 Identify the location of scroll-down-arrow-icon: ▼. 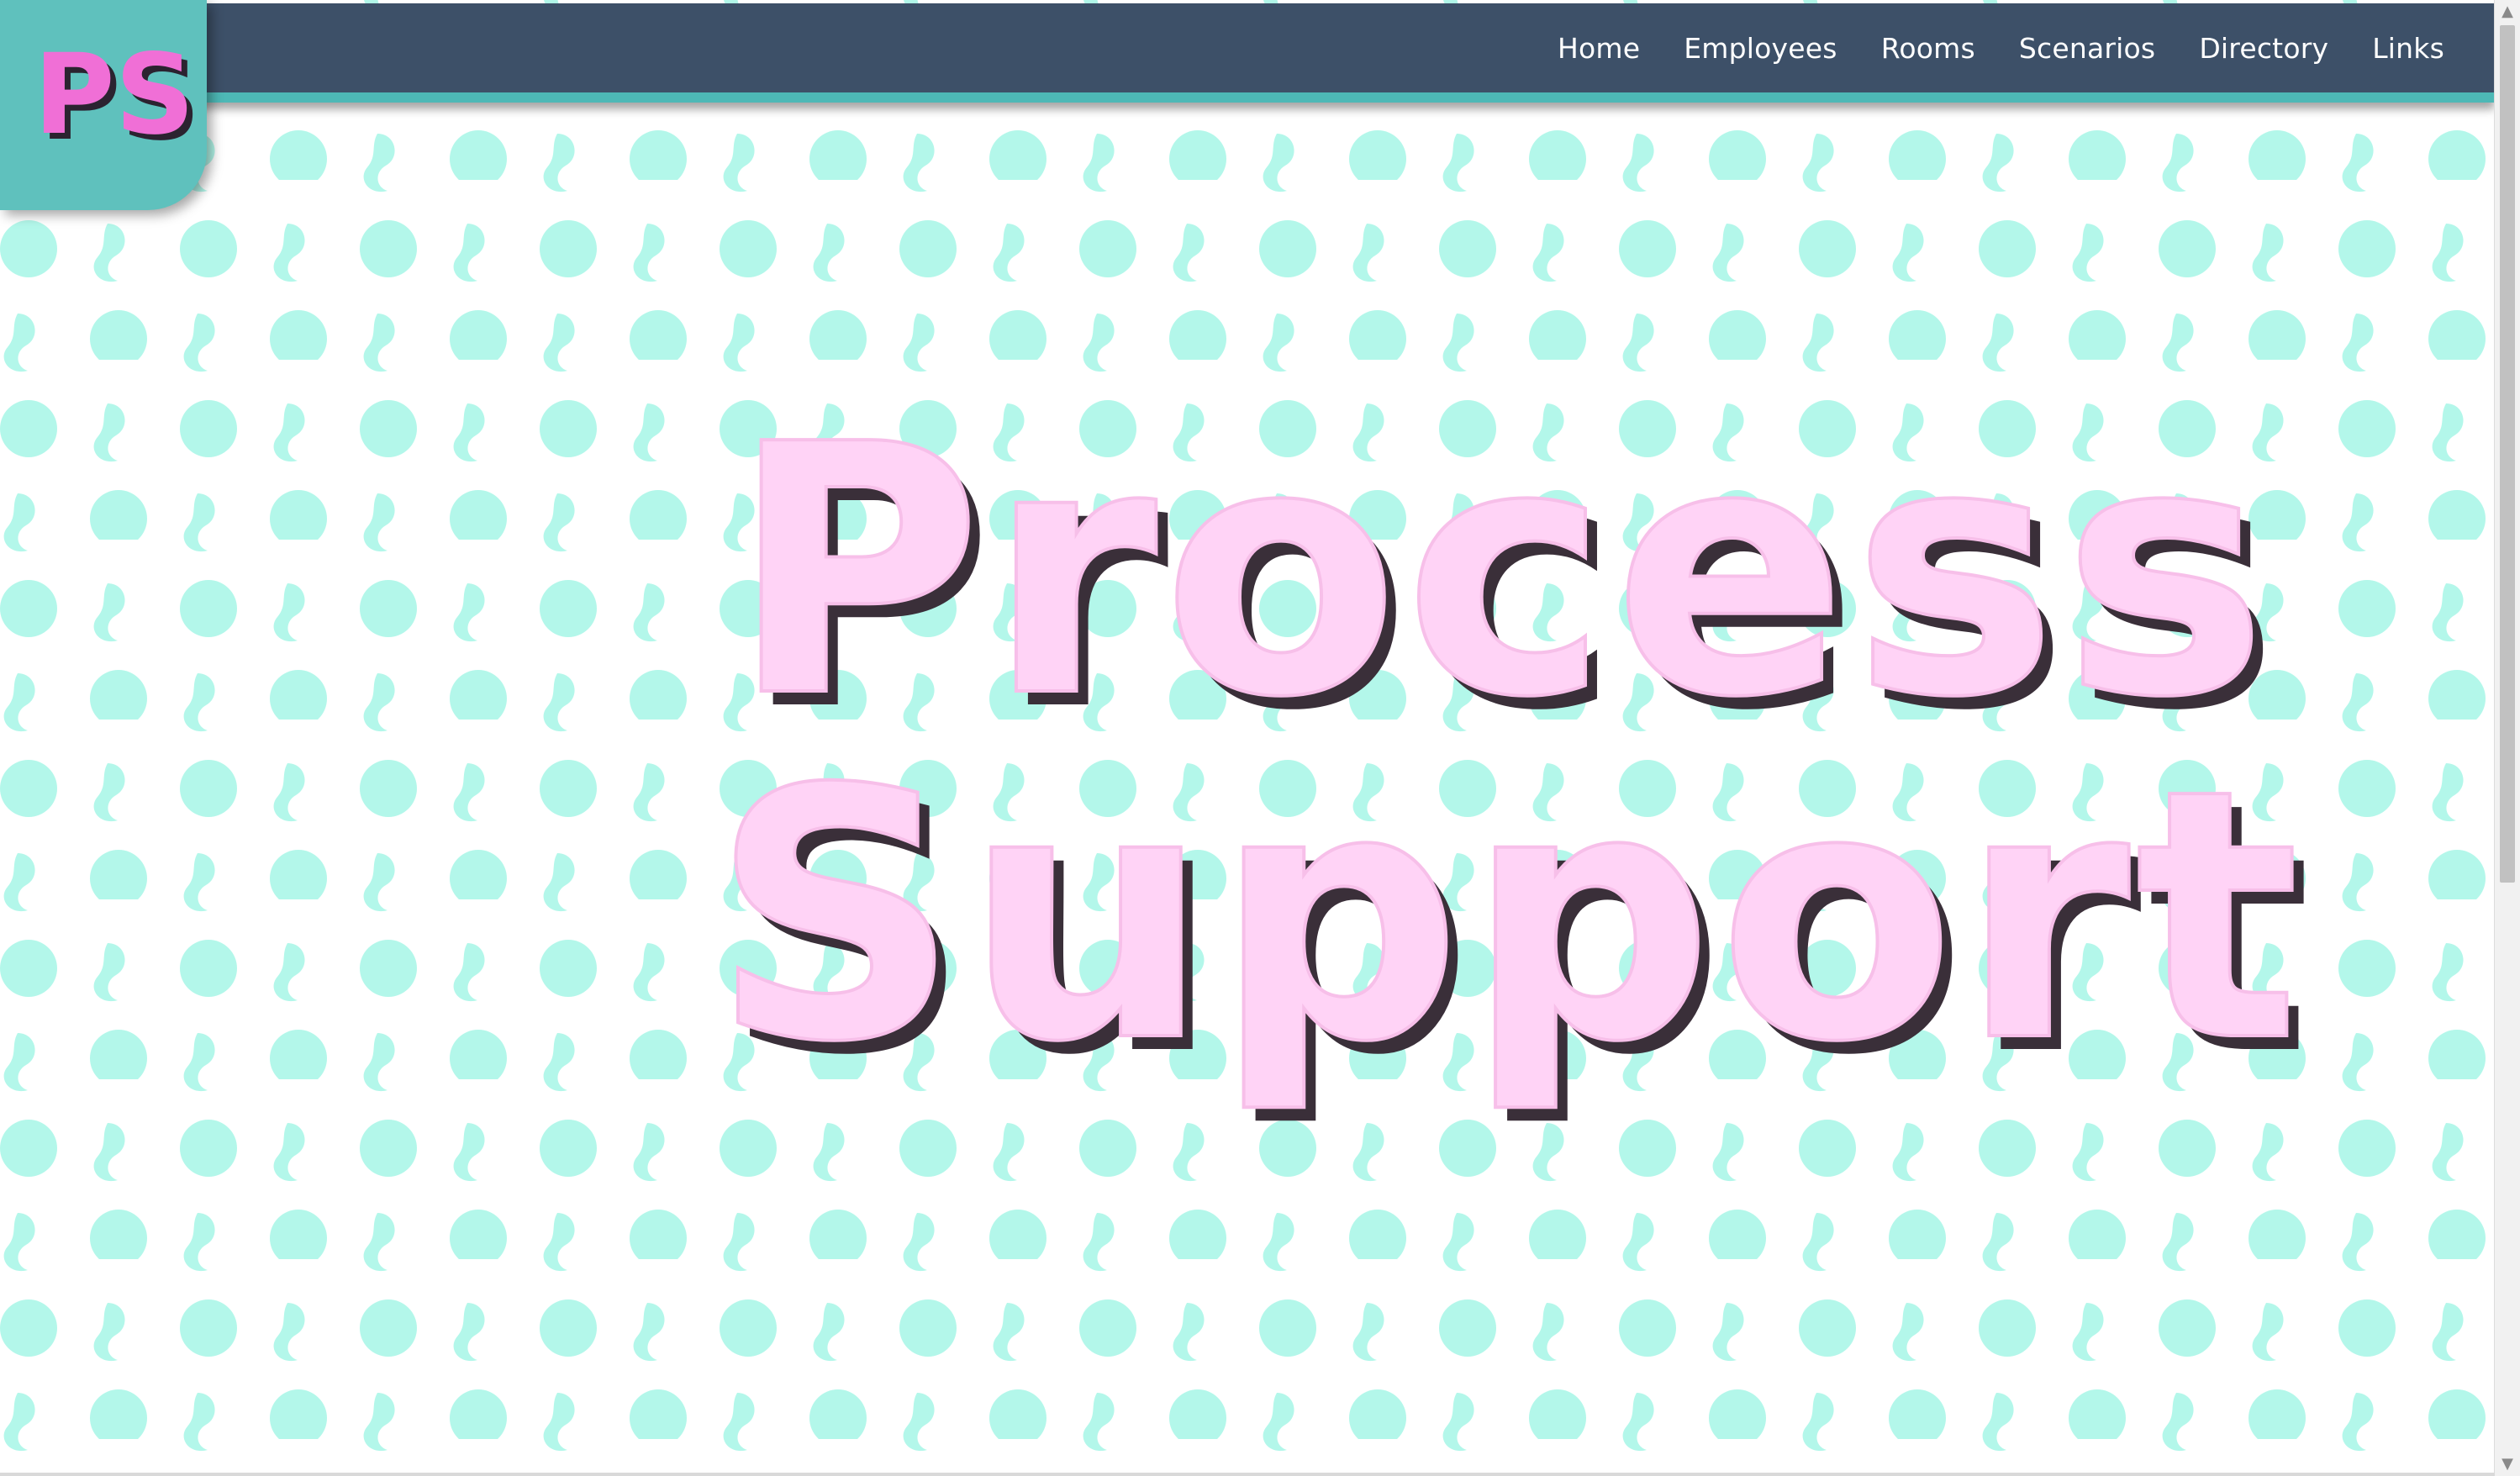
(2507, 1464).